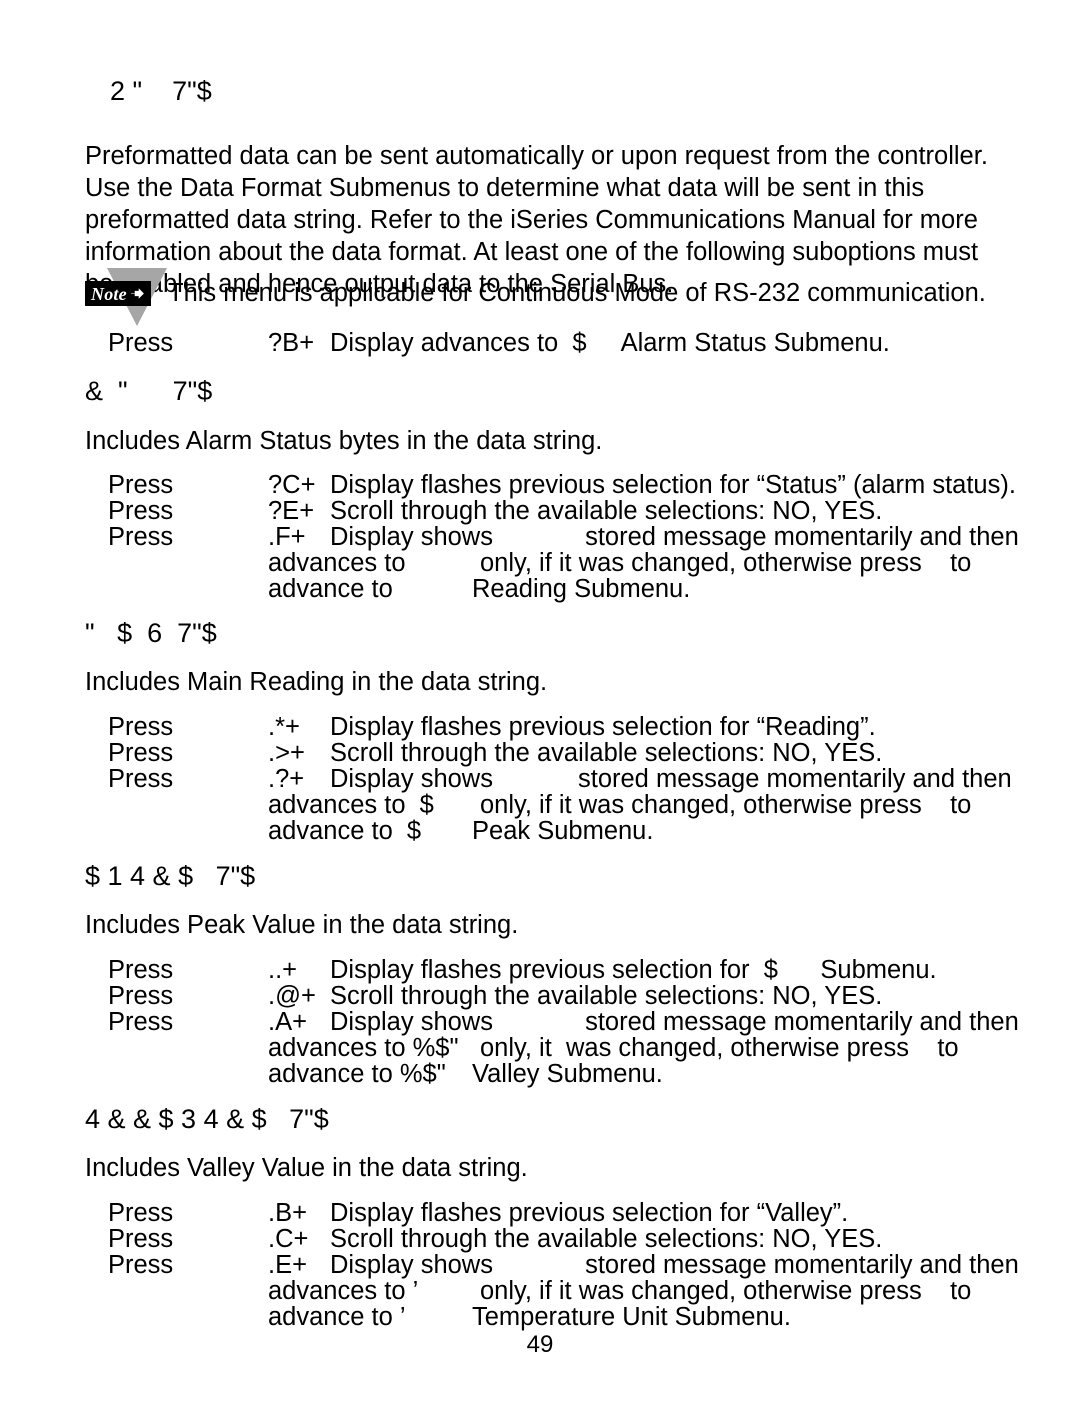 Image resolution: width=1080 pixels, height=1412 pixels. I want to click on press-key-glyph: ..+, so click(286, 970).